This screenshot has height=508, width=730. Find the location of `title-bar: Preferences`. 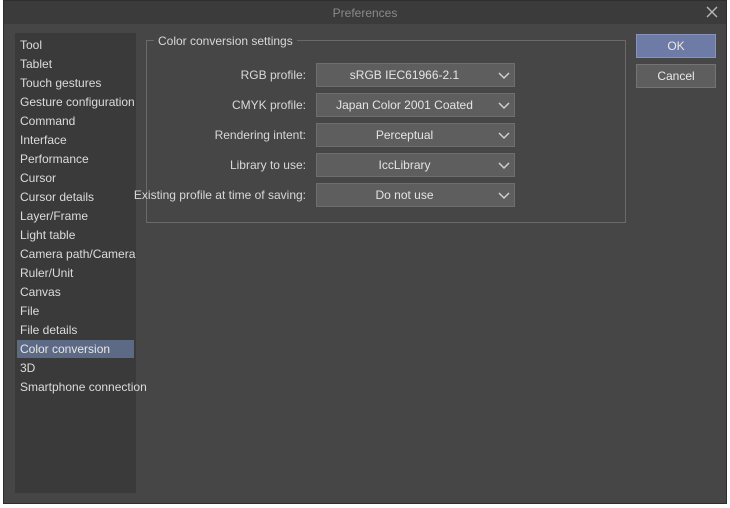

title-bar: Preferences is located at coordinates (365, 12).